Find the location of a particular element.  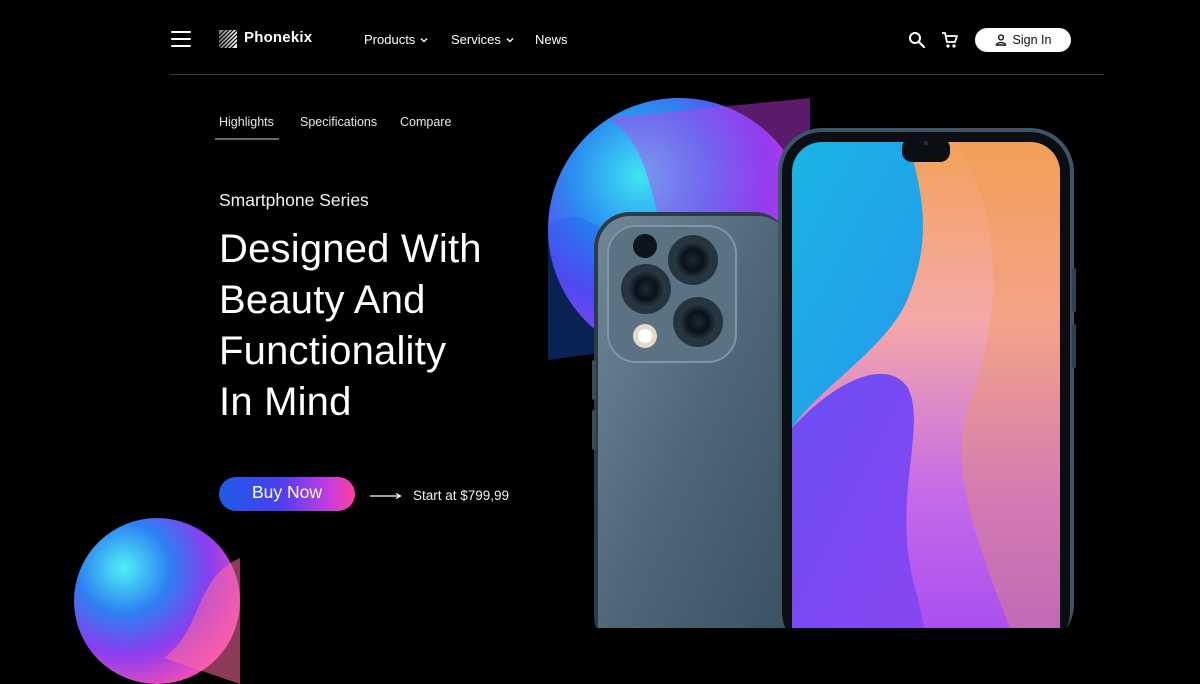

arrow-right-icon is located at coordinates (386, 496).